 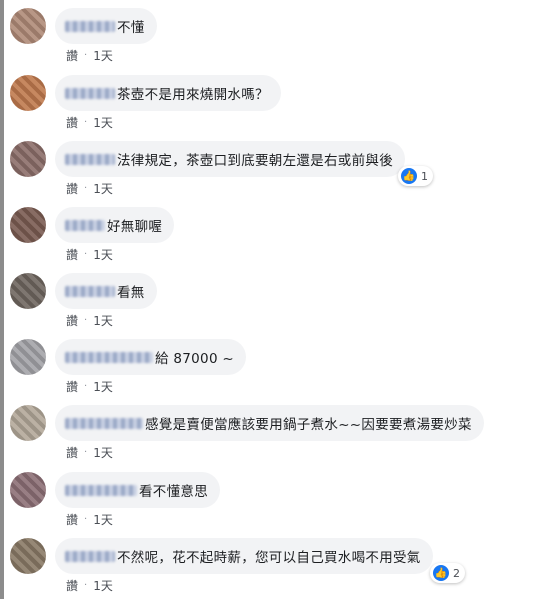 What do you see at coordinates (2, 299) in the screenshot?
I see `left-edge-bar` at bounding box center [2, 299].